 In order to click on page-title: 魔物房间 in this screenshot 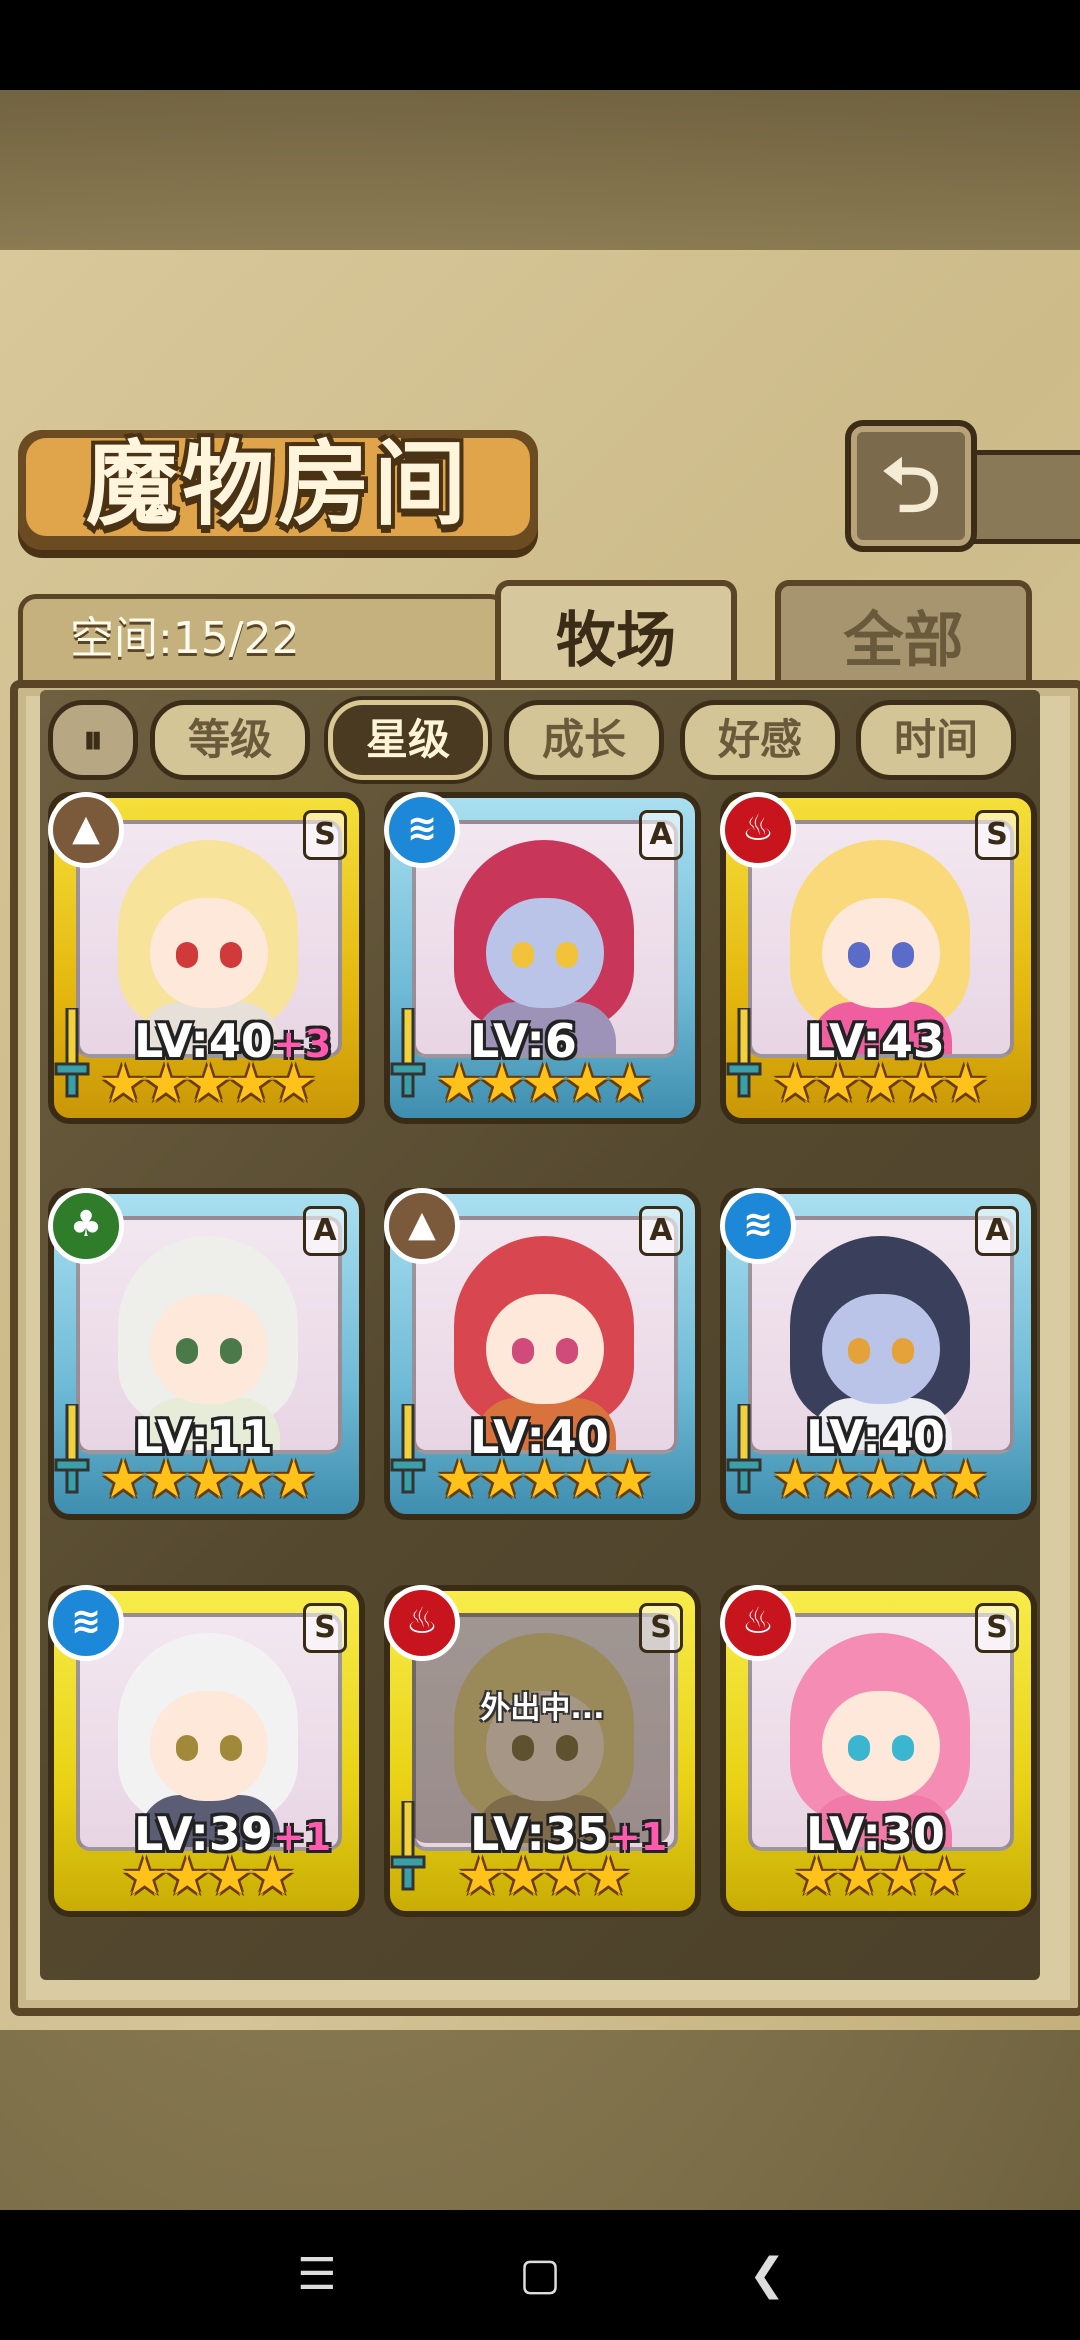, I will do `click(277, 484)`.